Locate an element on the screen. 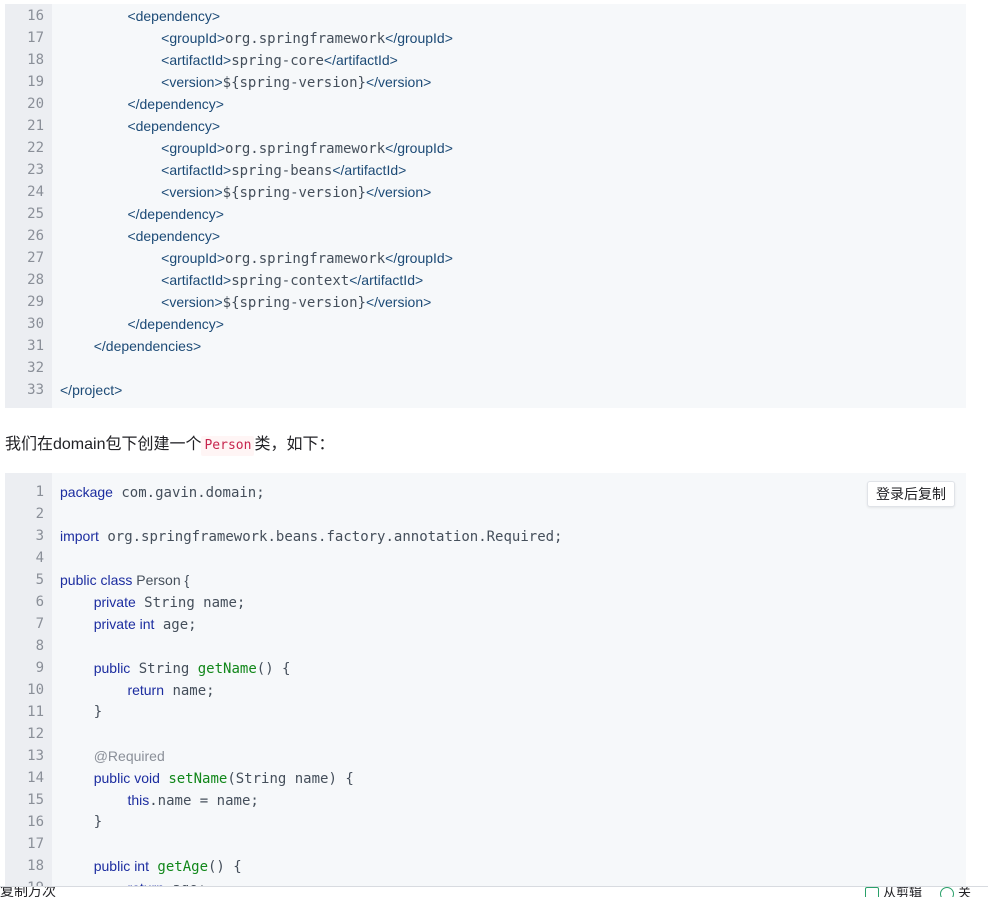 The height and width of the screenshot is (897, 988). code-text: public int getAge() { is located at coordinates (151, 866).